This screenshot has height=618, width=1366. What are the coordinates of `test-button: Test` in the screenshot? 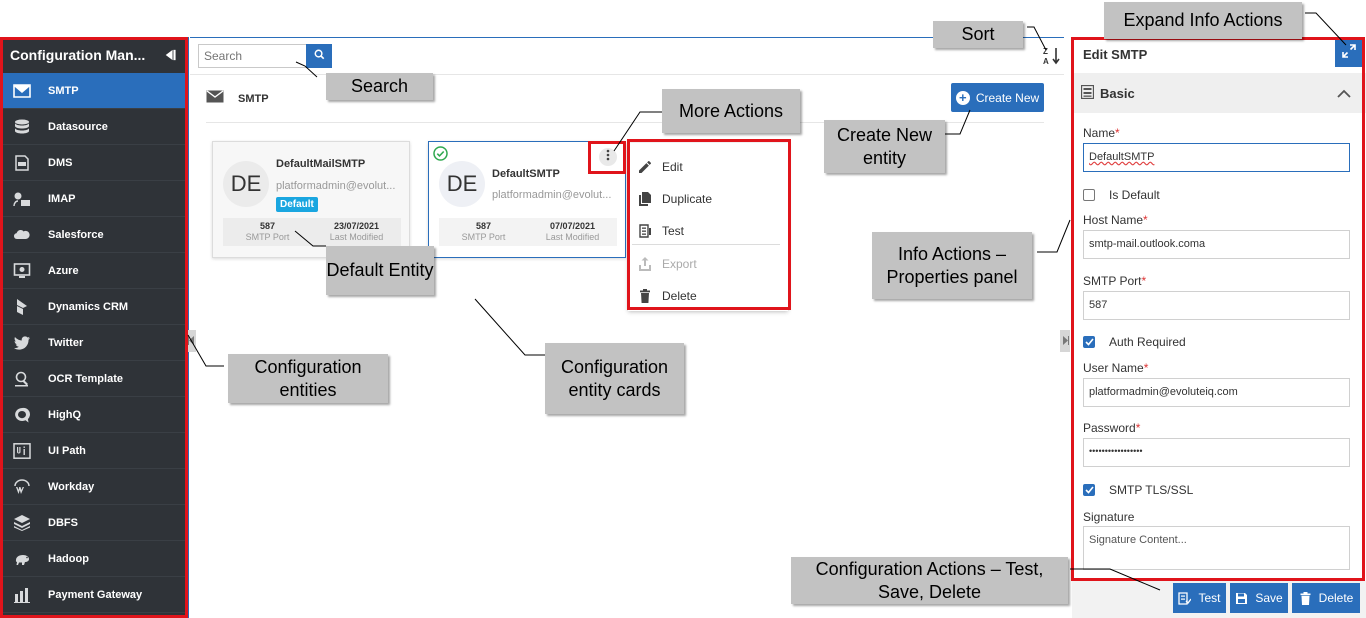 It's located at (1199, 598).